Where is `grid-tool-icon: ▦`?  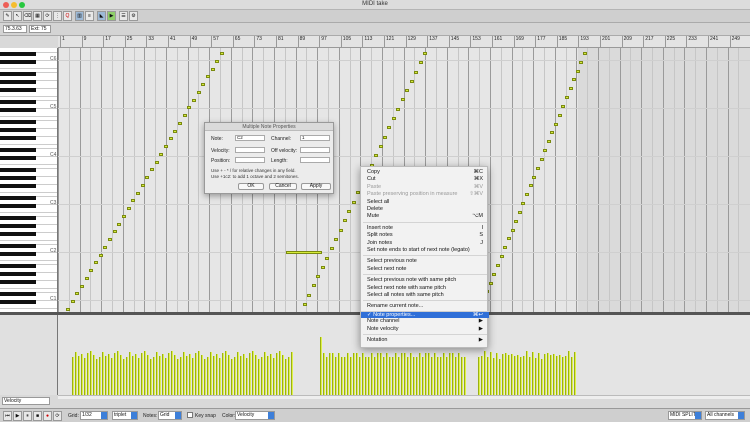
grid-tool-icon: ▦ is located at coordinates (37, 16).